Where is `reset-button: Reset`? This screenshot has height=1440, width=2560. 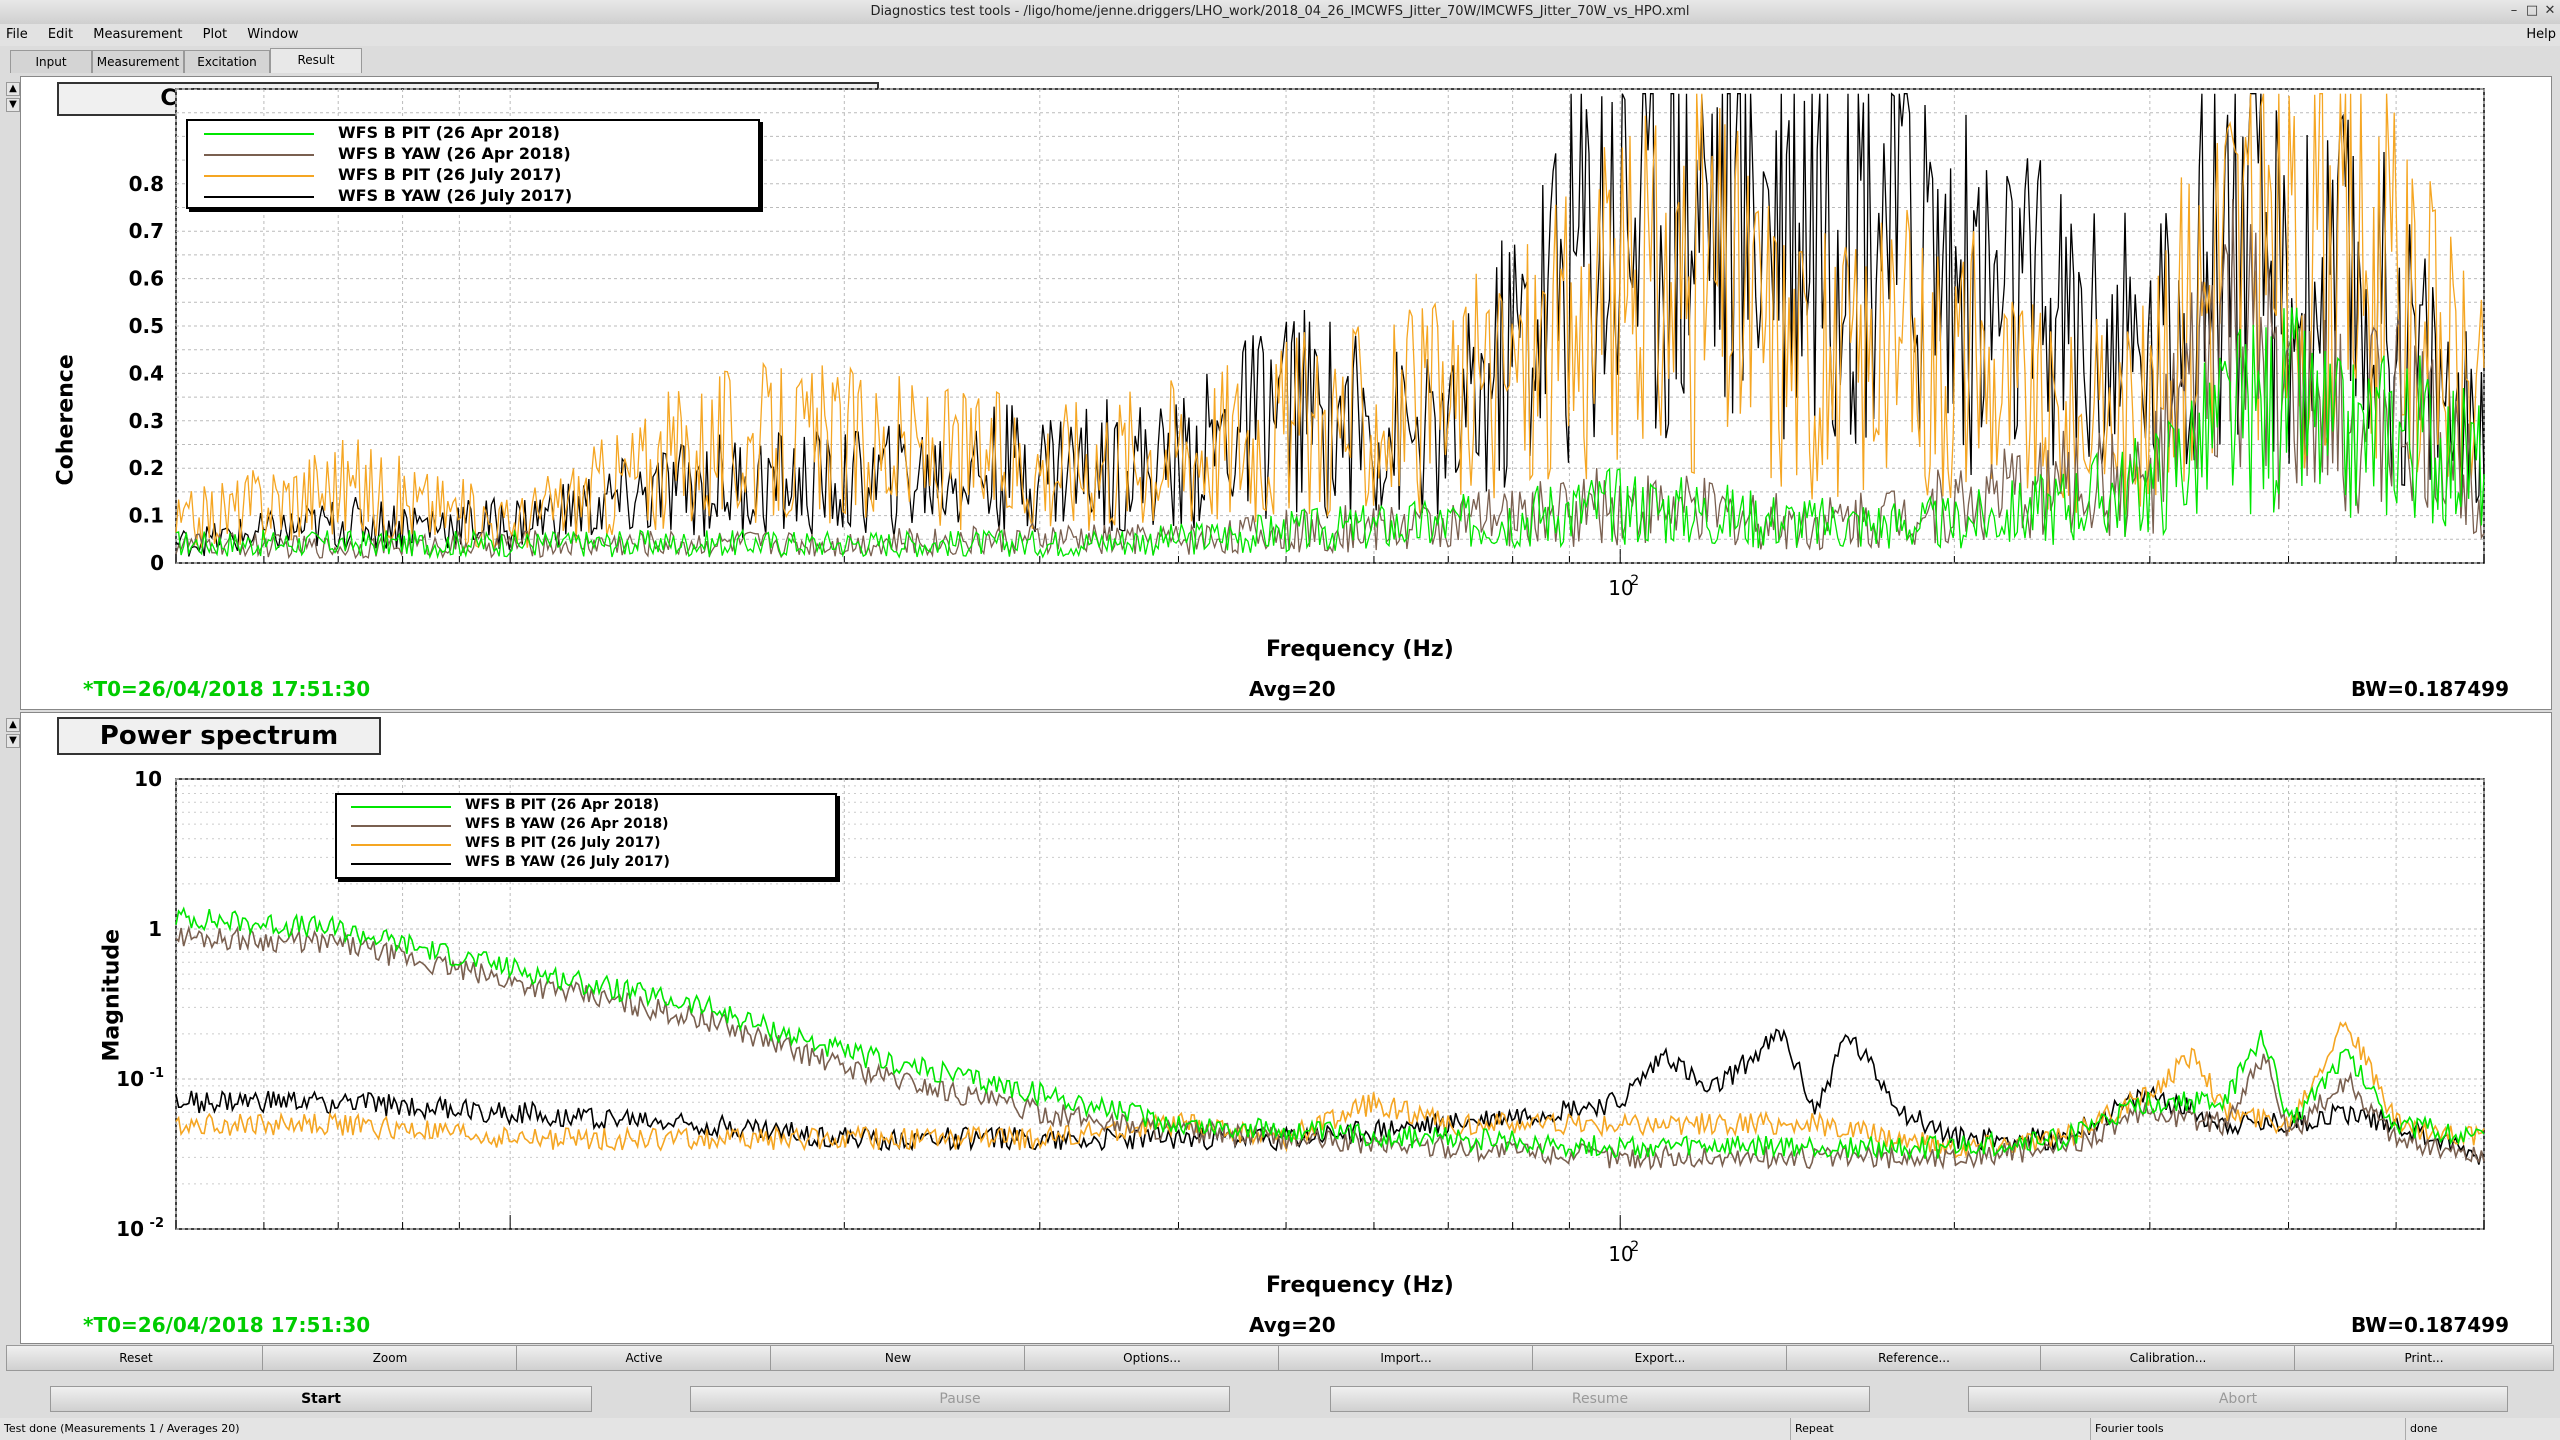
reset-button: Reset is located at coordinates (136, 1358).